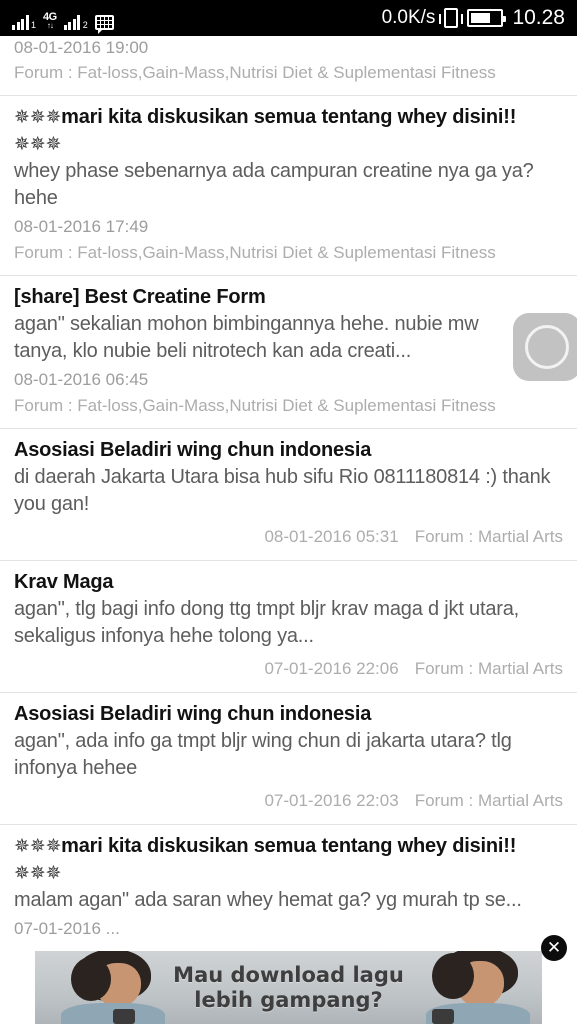 This screenshot has width=577, height=1024. I want to click on status-bar: 1 4G ↑↓ 2 0.0K/s 10.28, so click(288, 18).